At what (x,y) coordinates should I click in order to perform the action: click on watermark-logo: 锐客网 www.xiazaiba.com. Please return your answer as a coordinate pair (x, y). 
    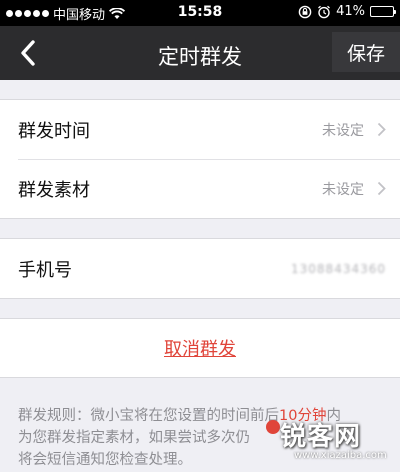
    Looking at the image, I should click on (331, 440).